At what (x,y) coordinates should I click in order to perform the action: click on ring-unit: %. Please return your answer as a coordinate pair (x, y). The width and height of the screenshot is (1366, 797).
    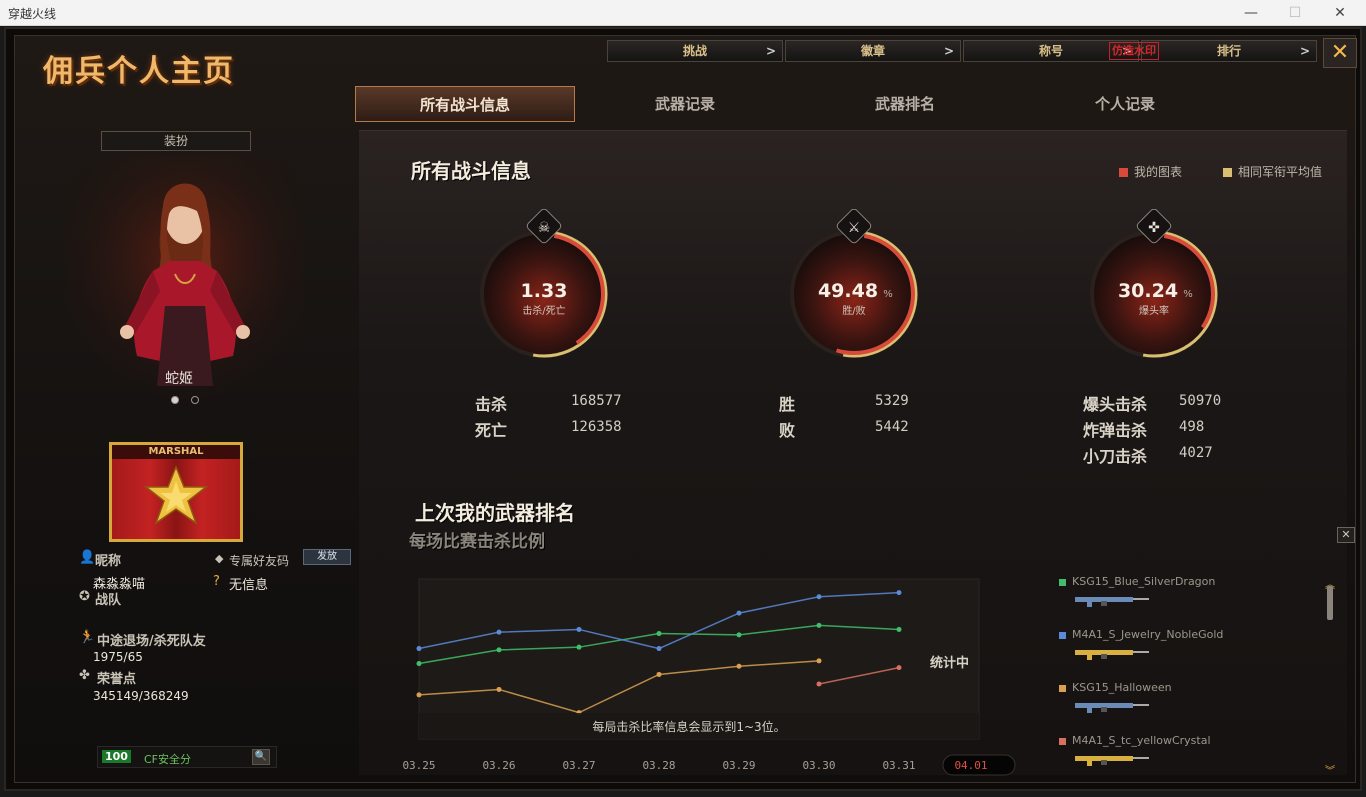
    Looking at the image, I should click on (1188, 294).